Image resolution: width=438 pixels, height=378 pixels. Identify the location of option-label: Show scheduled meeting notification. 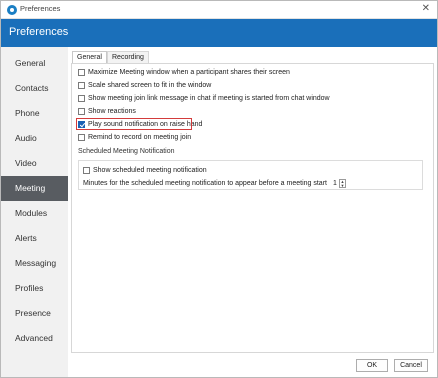
(150, 170).